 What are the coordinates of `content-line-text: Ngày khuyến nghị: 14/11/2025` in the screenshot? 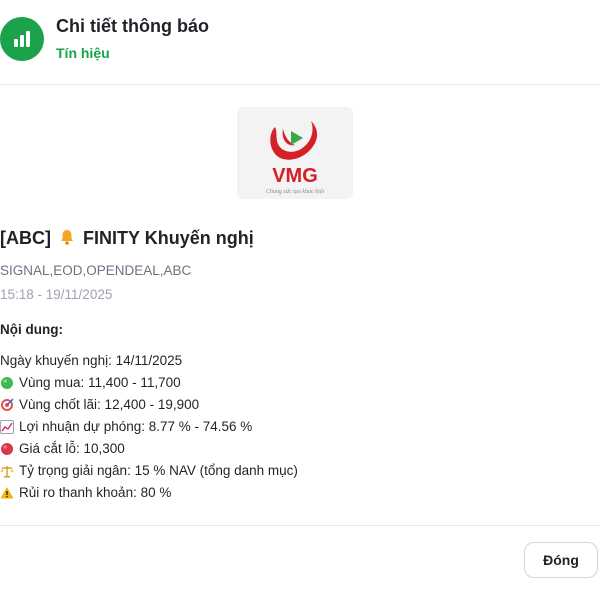 It's located at (91, 360).